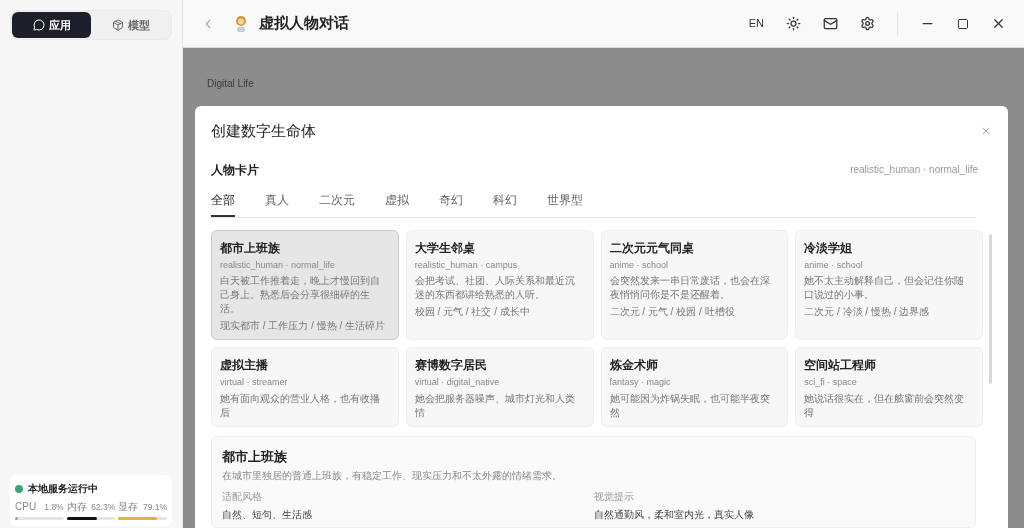 The width and height of the screenshot is (1024, 528). What do you see at coordinates (831, 382) in the screenshot?
I see `card-type: sci_fi · space` at bounding box center [831, 382].